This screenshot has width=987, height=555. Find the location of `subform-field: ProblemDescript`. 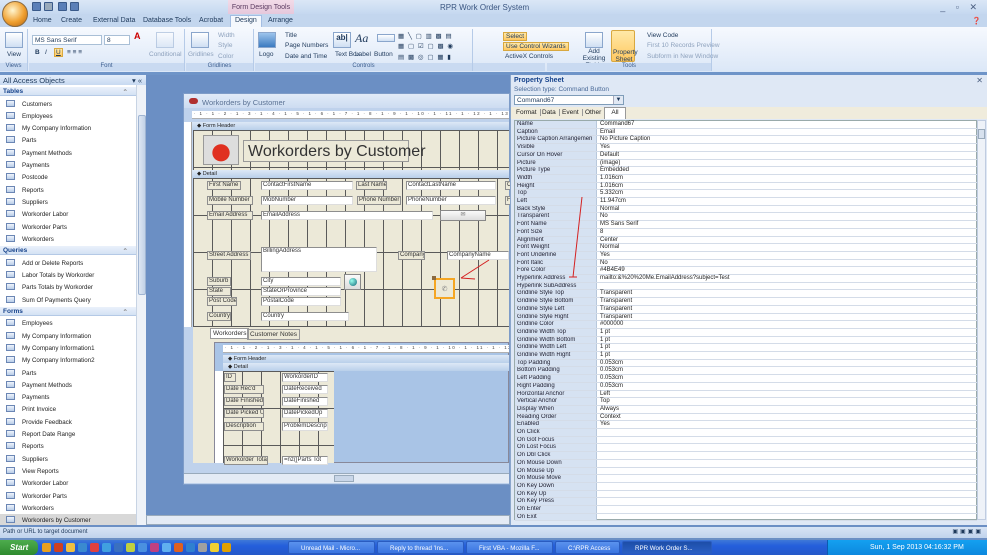

subform-field: ProblemDescript is located at coordinates (305, 426).